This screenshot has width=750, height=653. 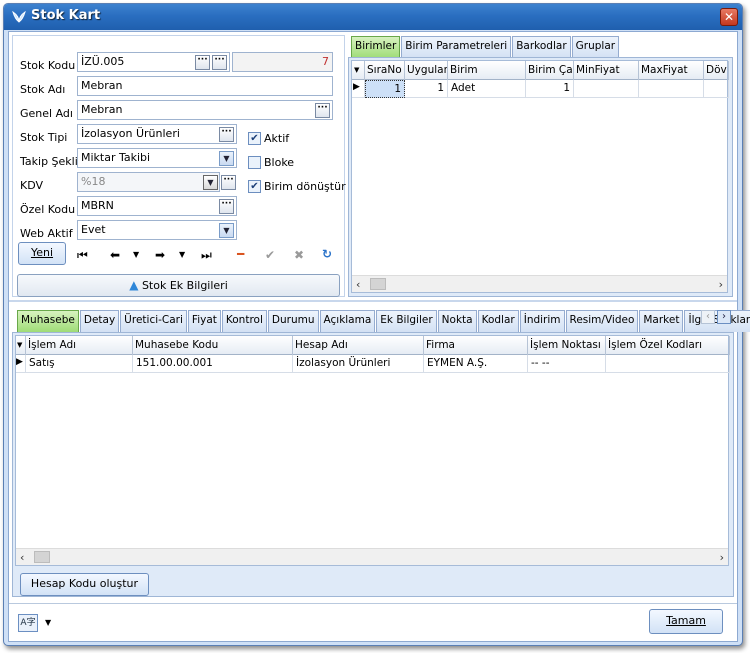 I want to click on cell-birim-carpan: 1, so click(x=550, y=89).